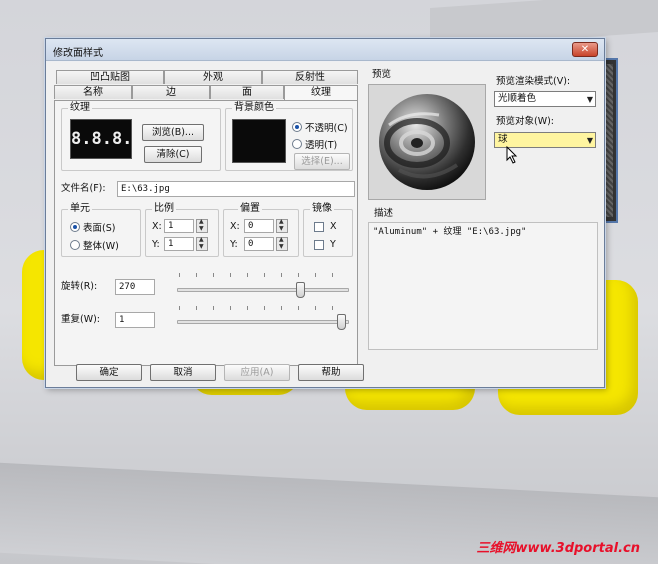 This screenshot has width=658, height=564. Describe the element at coordinates (325, 244) in the screenshot. I see `mirror-y-checkbox: Y` at that location.